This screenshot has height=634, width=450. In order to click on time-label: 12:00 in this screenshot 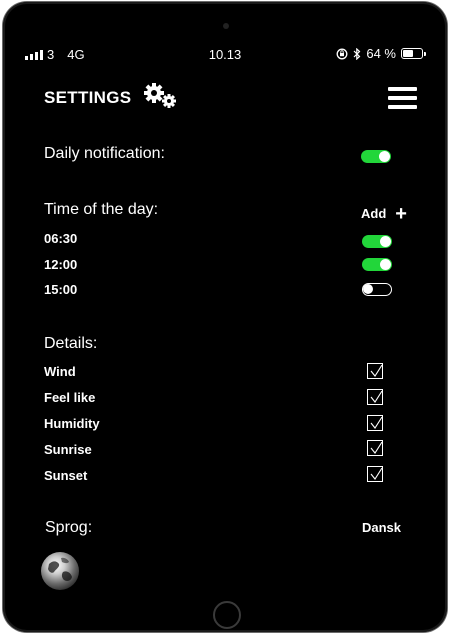, I will do `click(61, 264)`.